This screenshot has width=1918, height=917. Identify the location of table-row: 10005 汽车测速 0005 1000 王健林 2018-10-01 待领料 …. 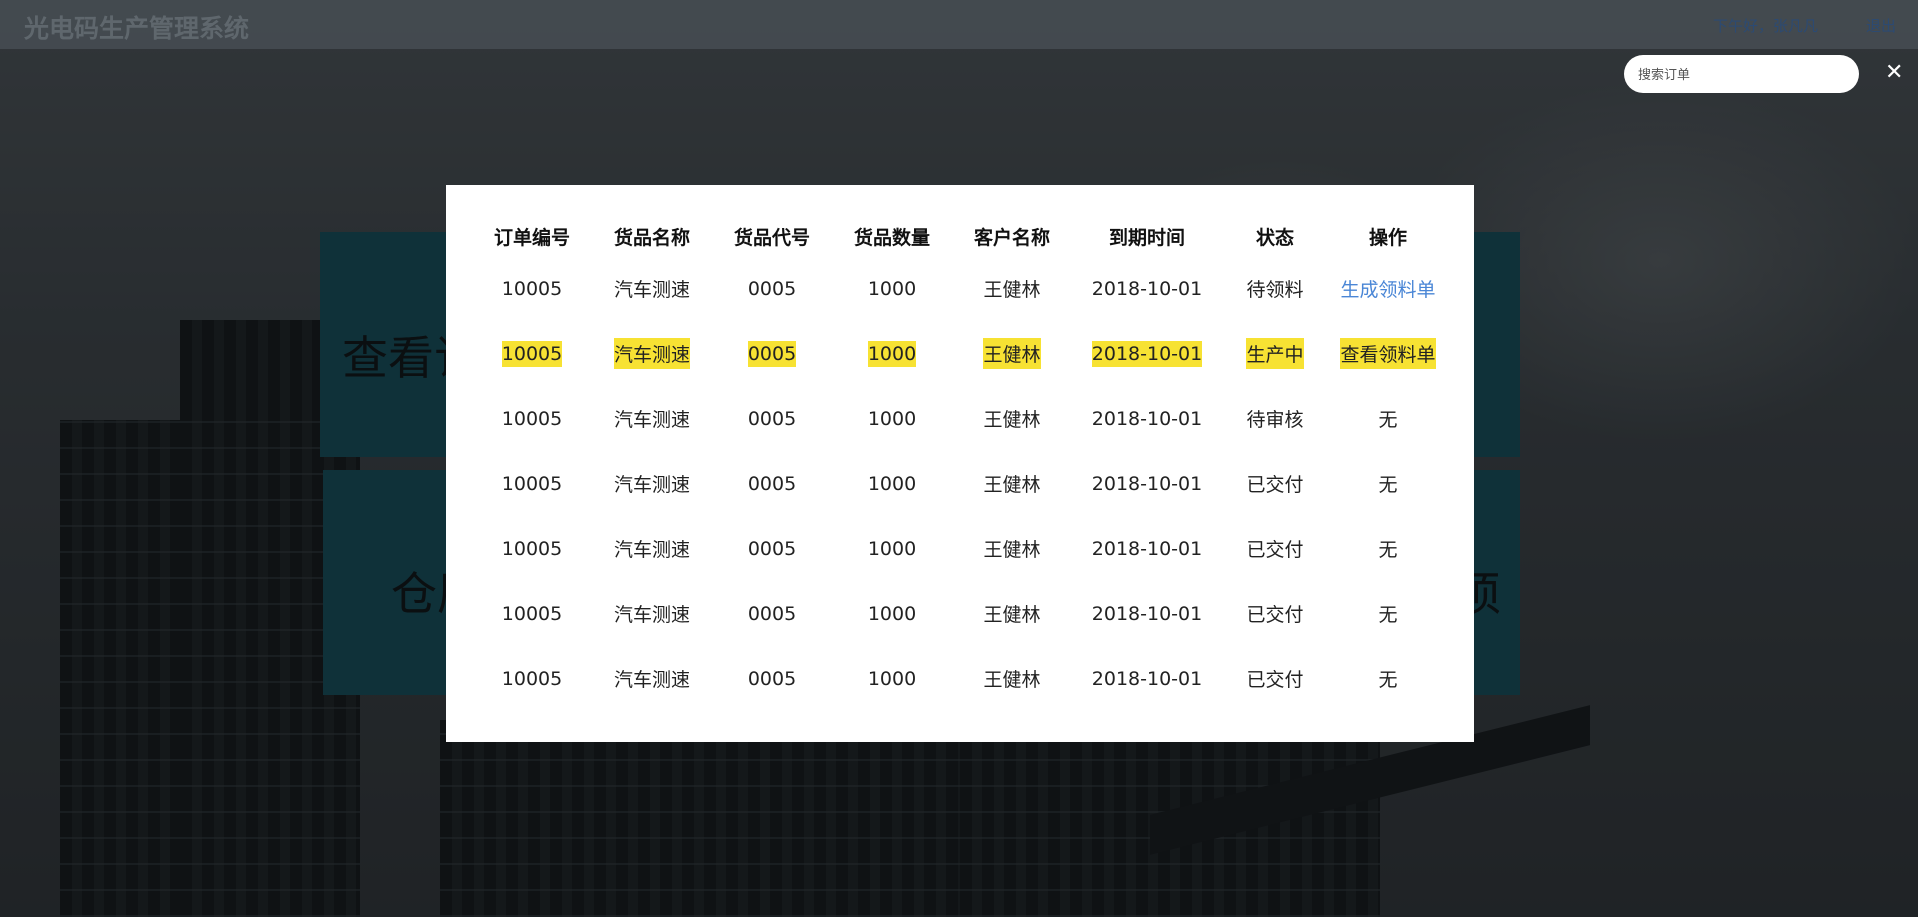
(960, 288).